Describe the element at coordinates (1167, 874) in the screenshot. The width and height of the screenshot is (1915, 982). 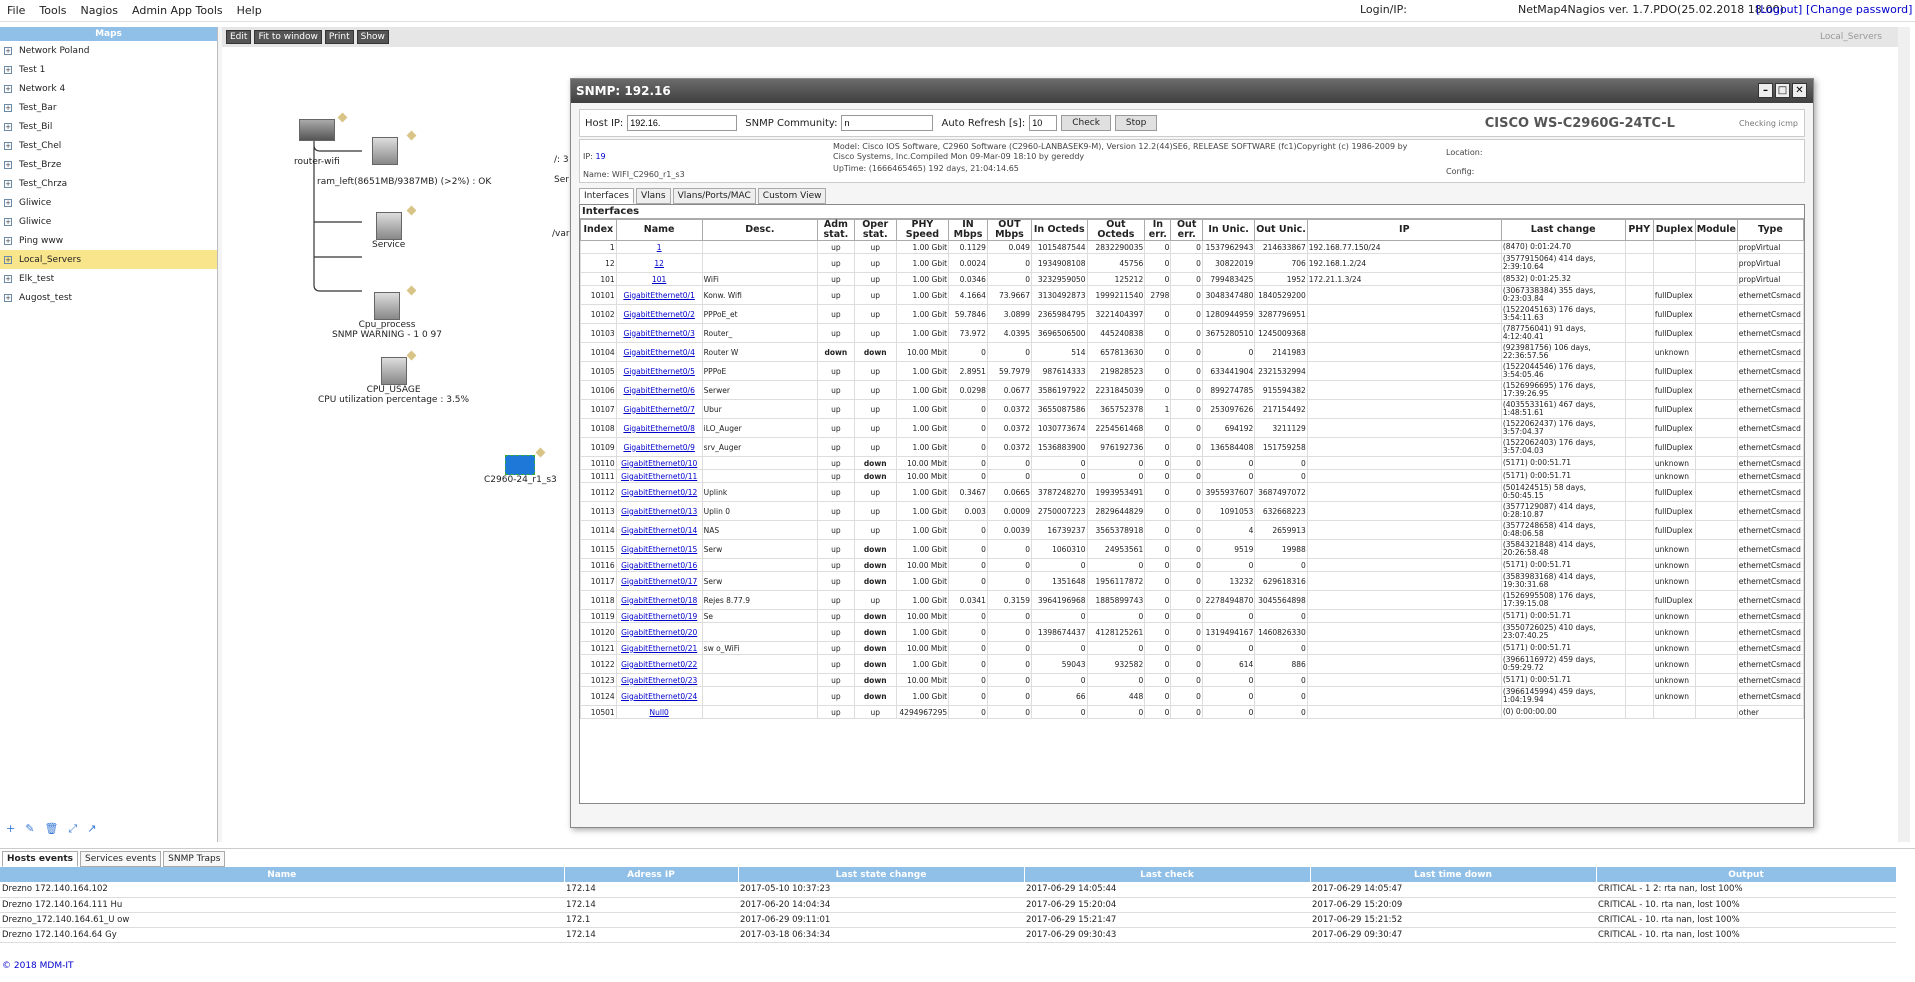
I see `column-header: Last check` at that location.